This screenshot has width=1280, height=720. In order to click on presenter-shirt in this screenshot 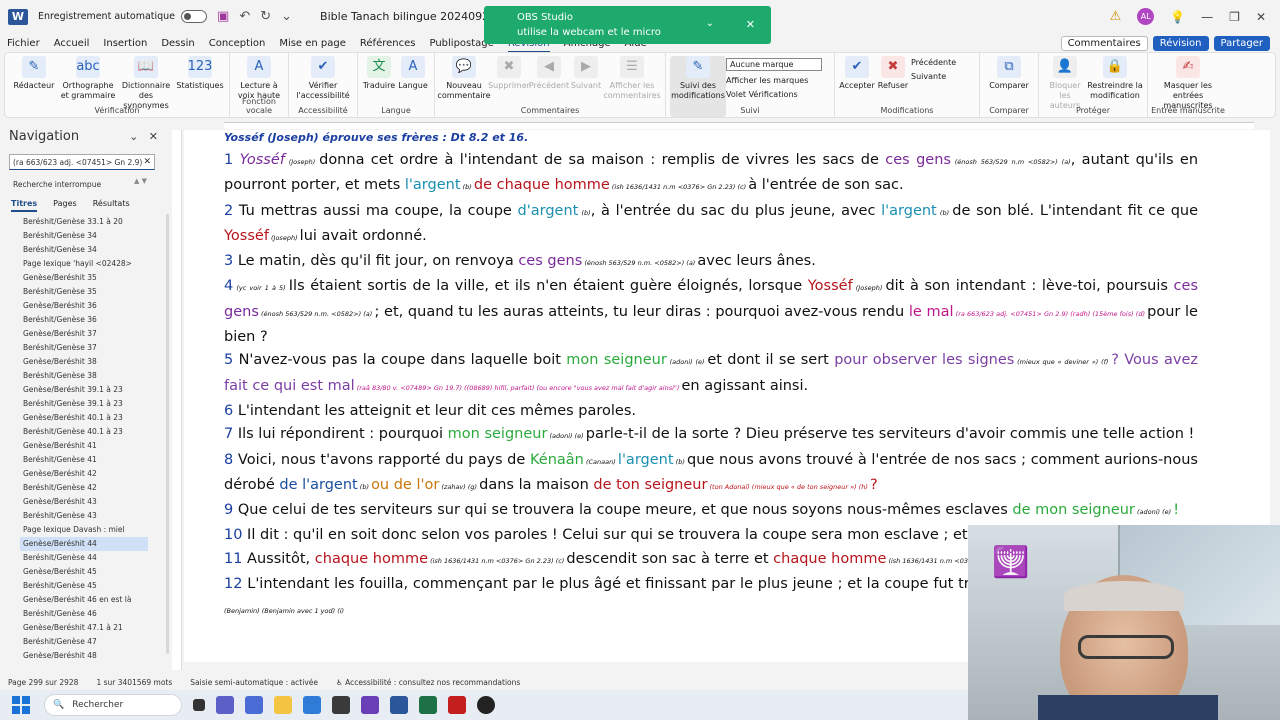, I will do `click(1128, 707)`.